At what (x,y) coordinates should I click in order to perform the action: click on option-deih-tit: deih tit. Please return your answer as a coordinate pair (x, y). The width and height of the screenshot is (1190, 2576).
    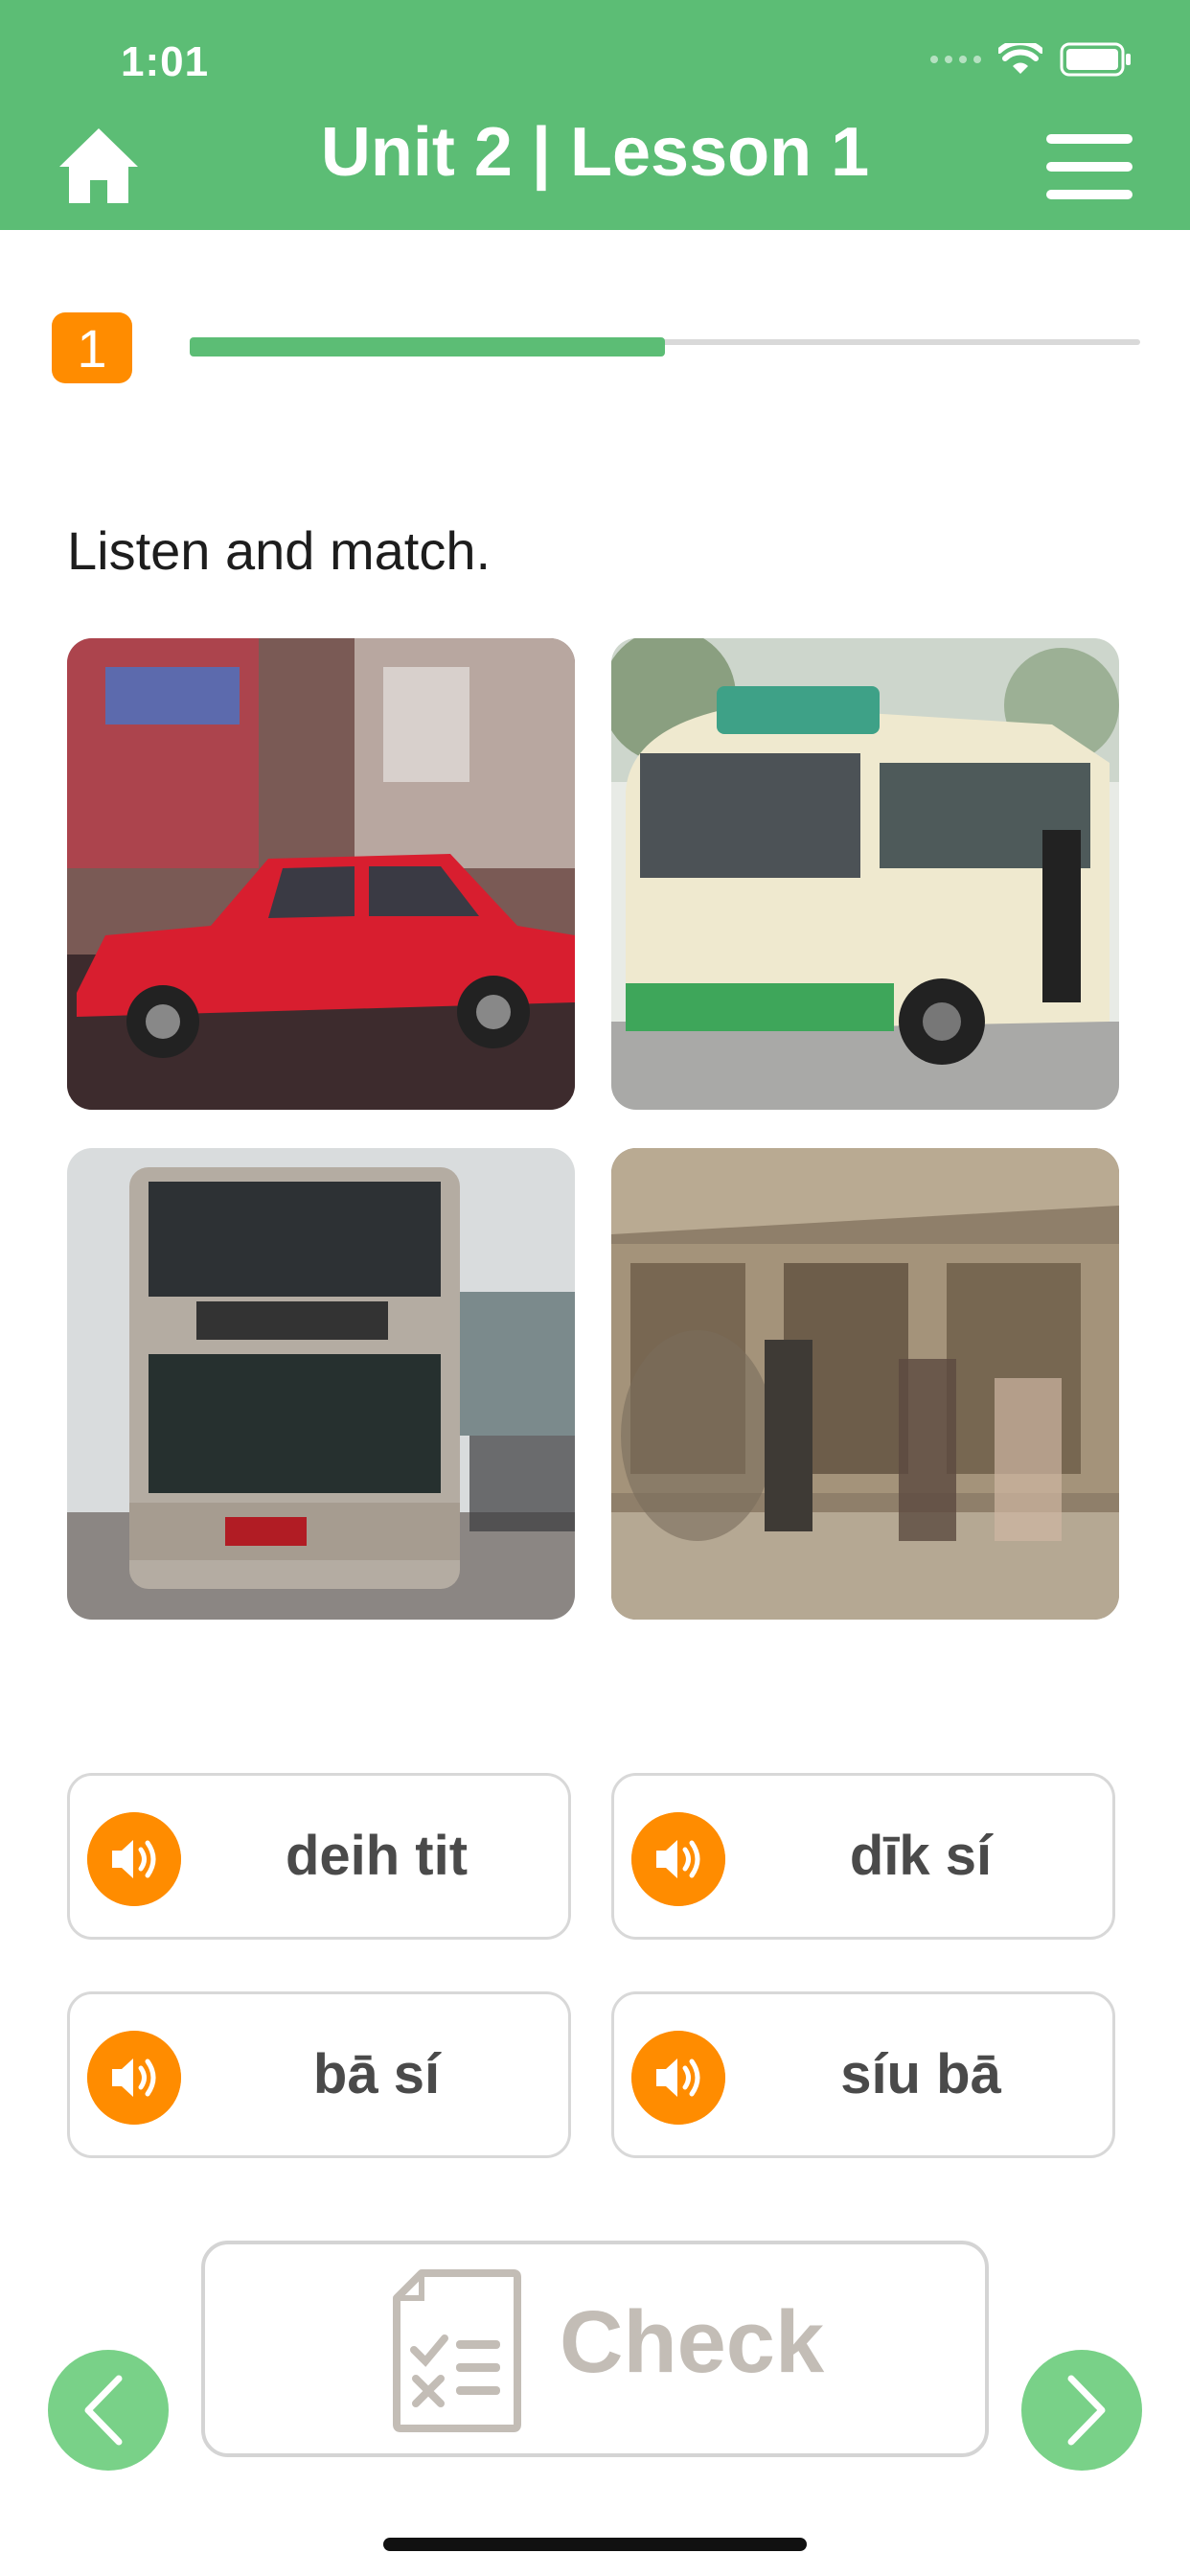
    Looking at the image, I should click on (319, 1856).